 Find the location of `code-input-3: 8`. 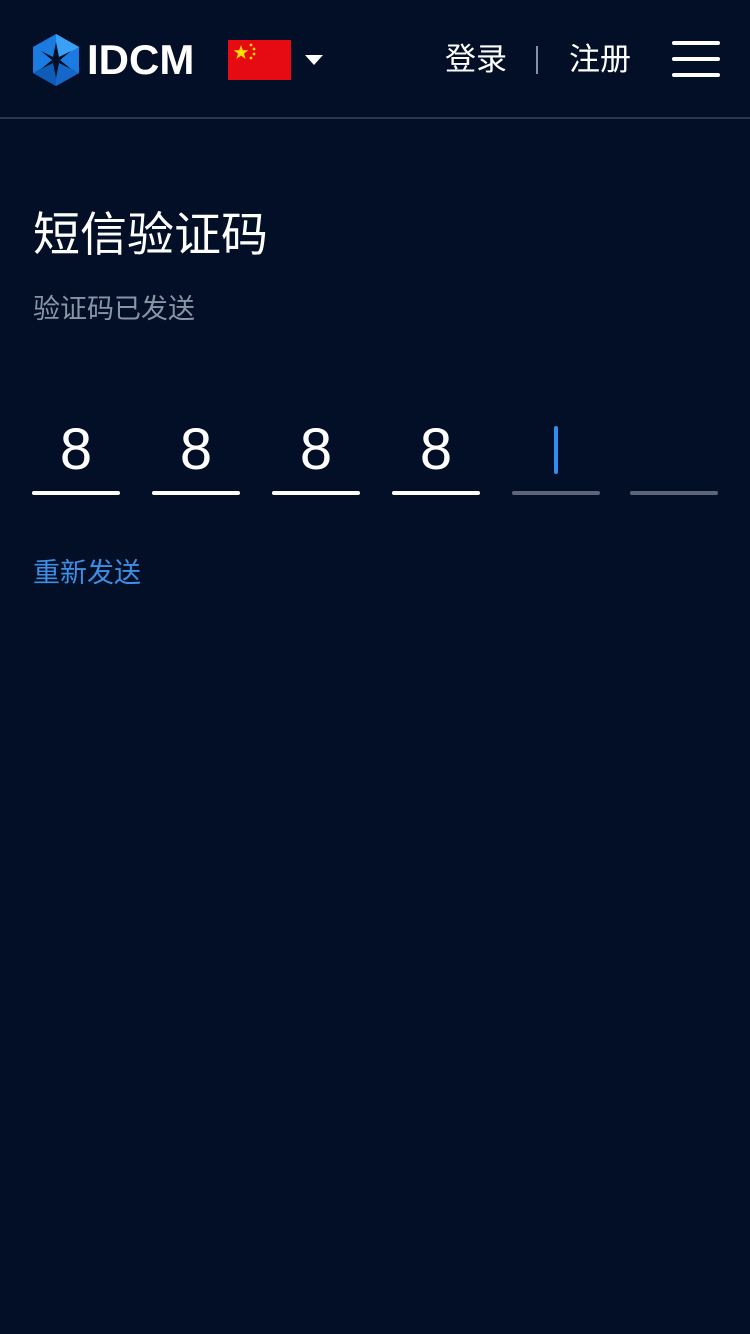

code-input-3: 8 is located at coordinates (316, 452).